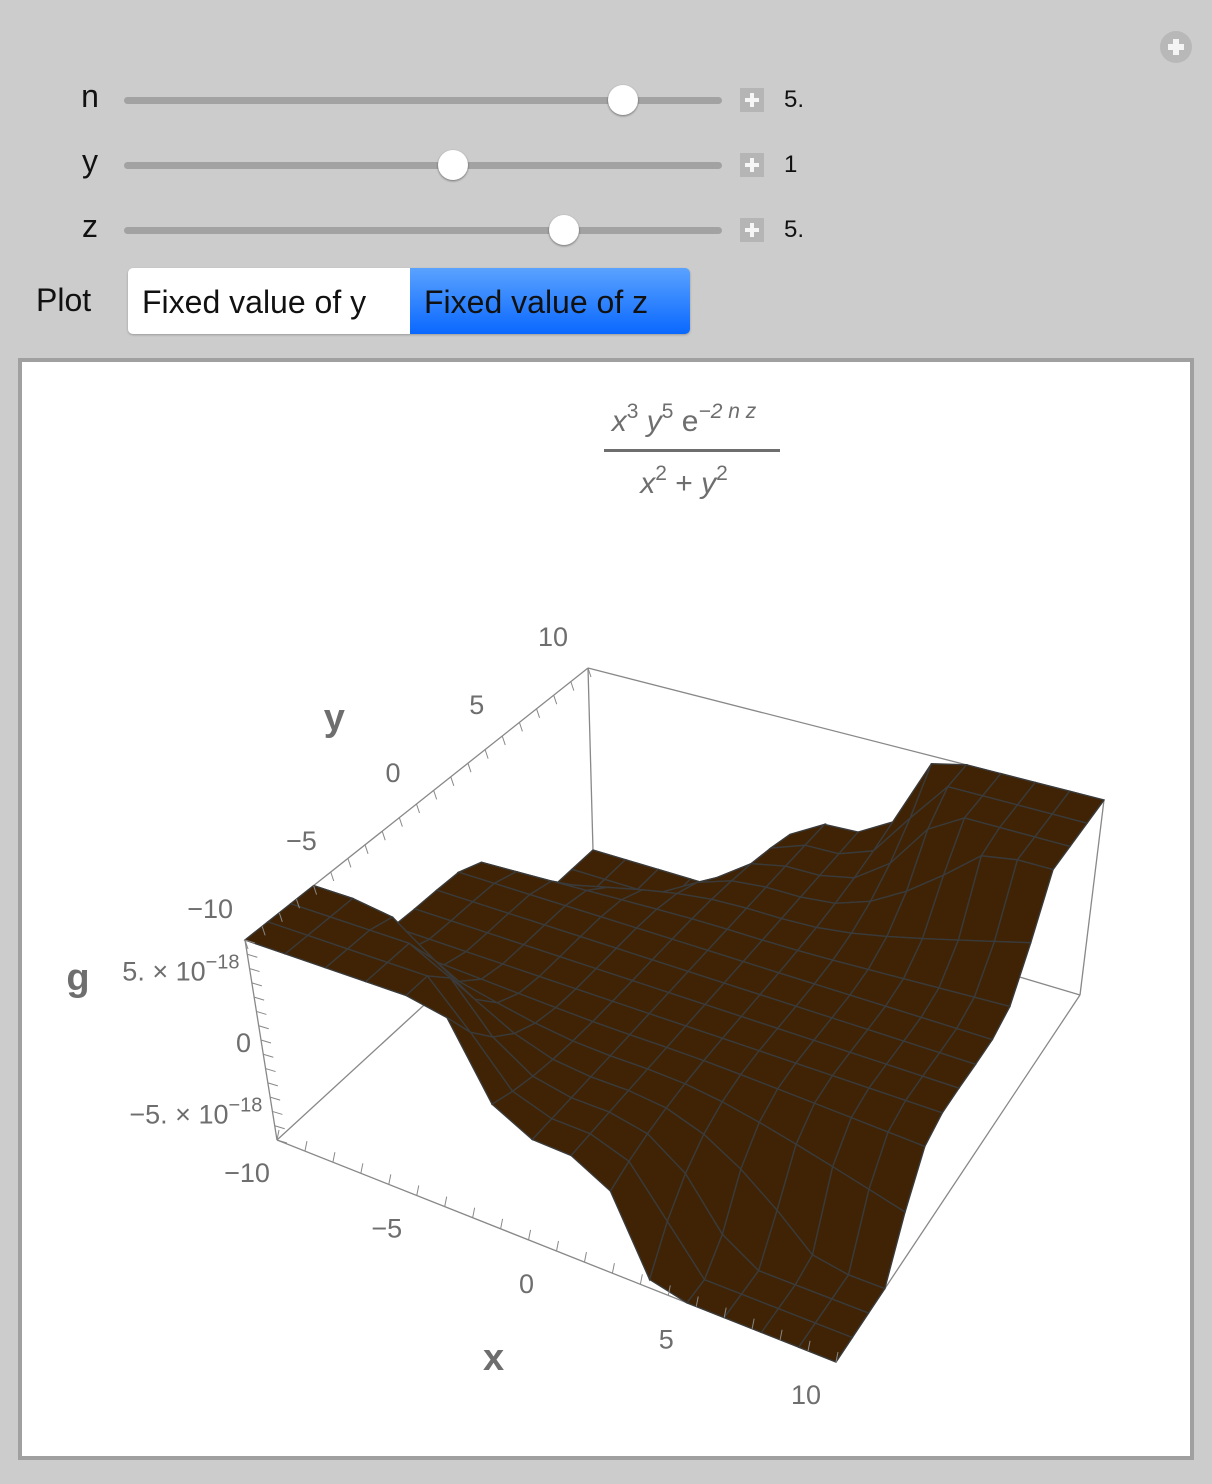 The image size is (1212, 1484). Describe the element at coordinates (301, 841) in the screenshot. I see `y-tick-label: −5` at that location.